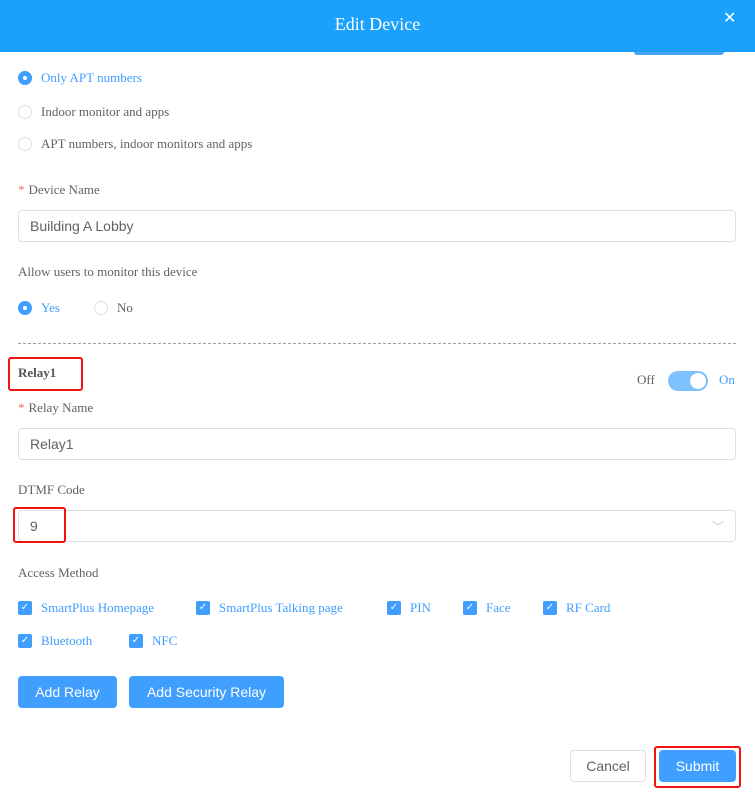  Describe the element at coordinates (646, 379) in the screenshot. I see `toggle-off-label: Off` at that location.